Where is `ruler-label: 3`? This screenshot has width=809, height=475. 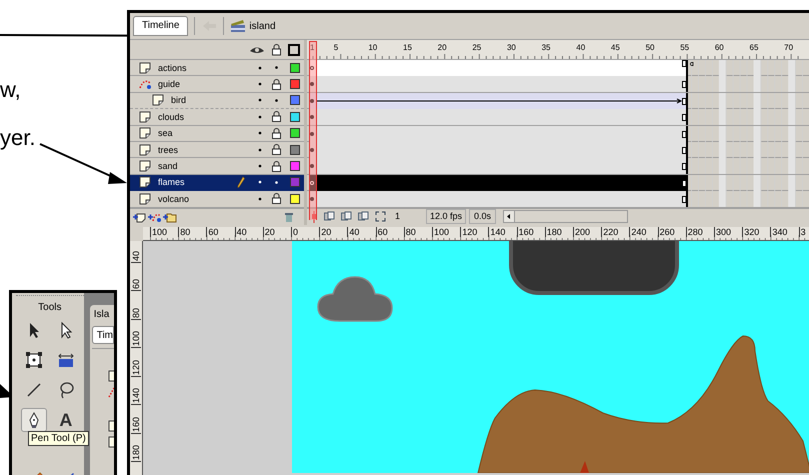
ruler-label: 3 is located at coordinates (802, 231).